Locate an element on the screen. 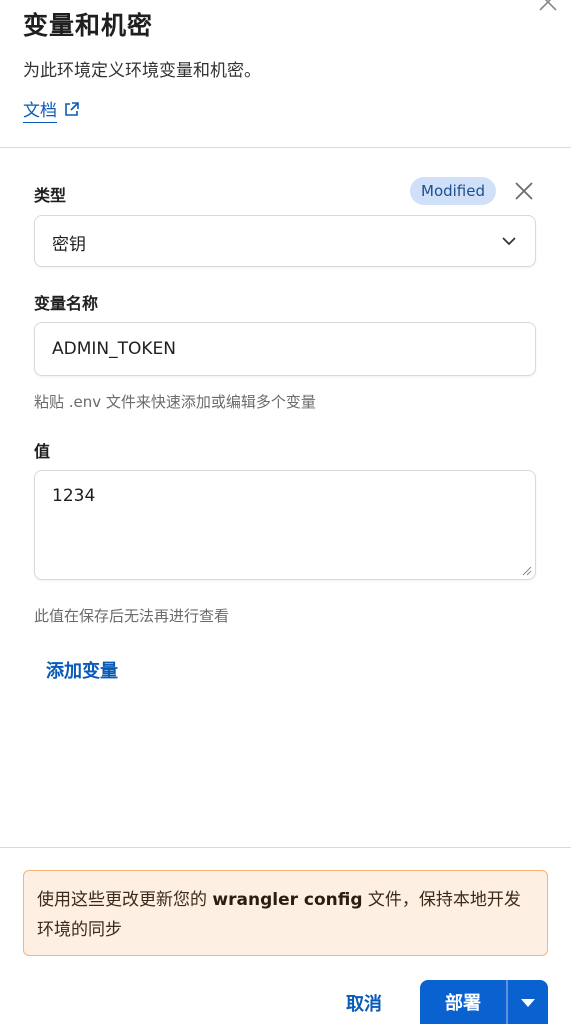 The image size is (571, 1024). docs-link: 文档 is located at coordinates (51, 109).